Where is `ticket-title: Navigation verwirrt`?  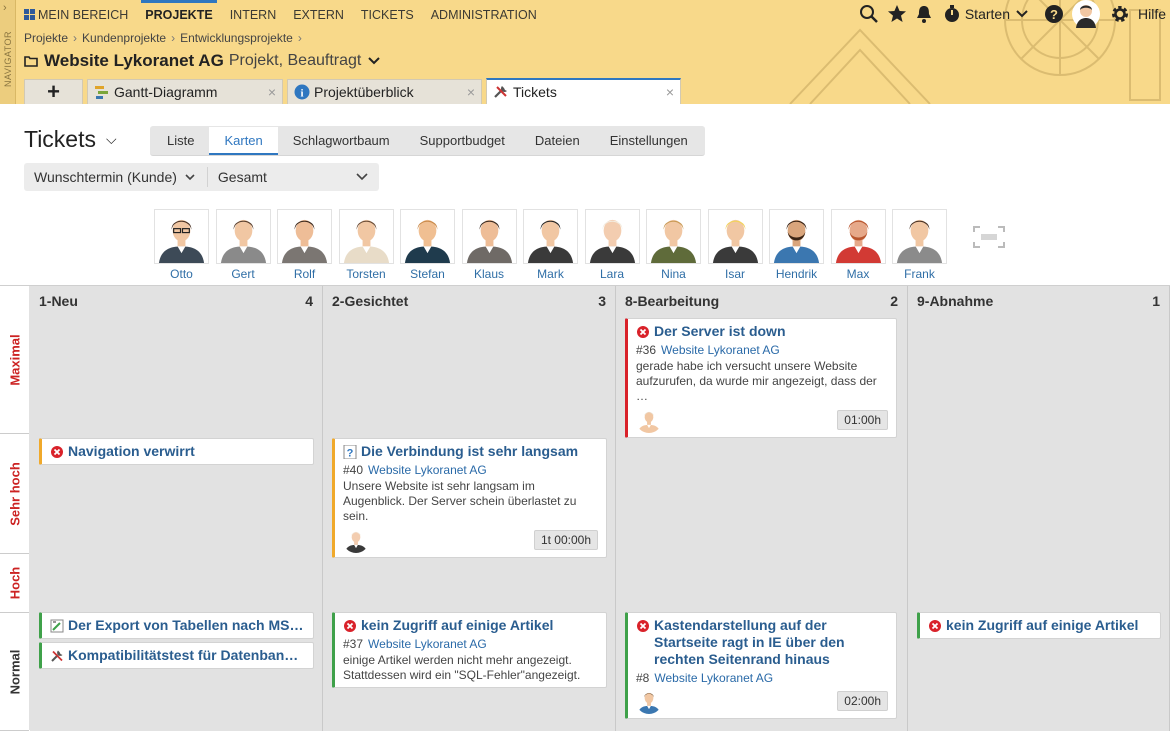
ticket-title: Navigation verwirrt is located at coordinates (177, 451).